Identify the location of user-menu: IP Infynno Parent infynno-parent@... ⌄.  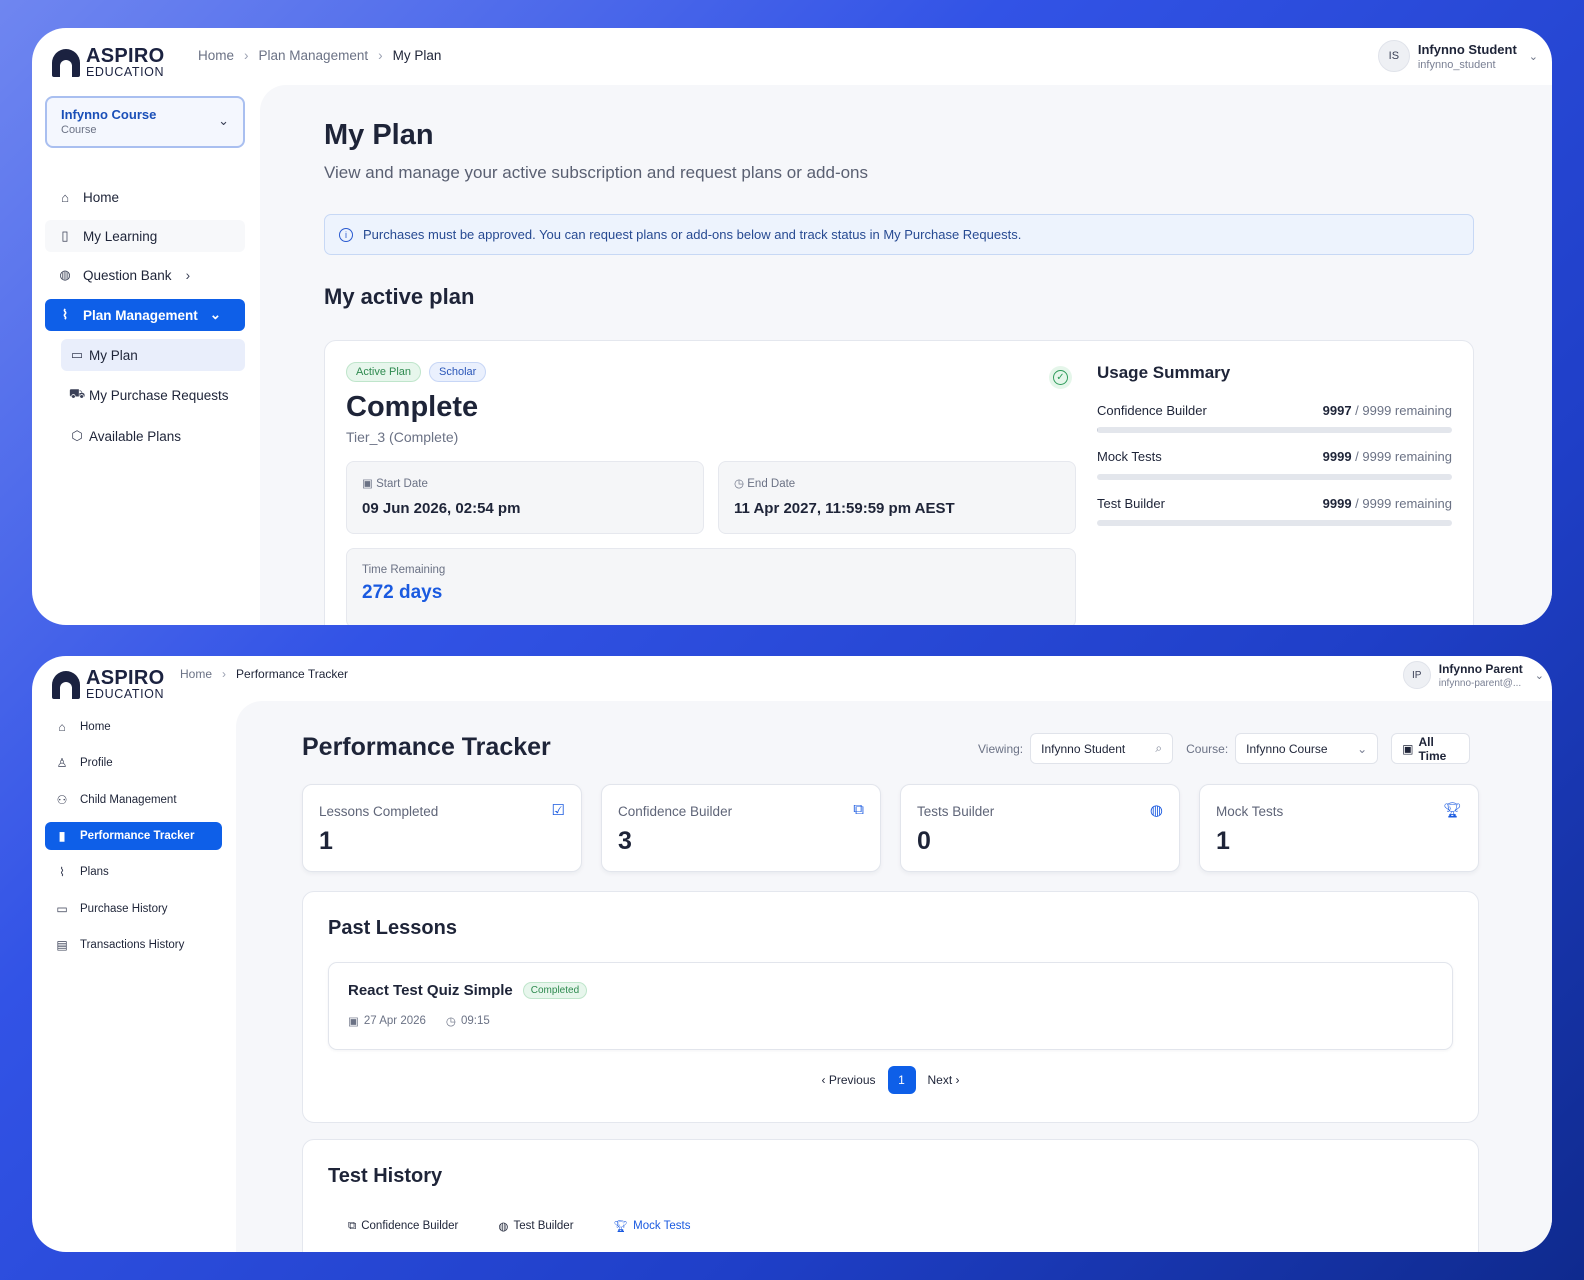
(1473, 675).